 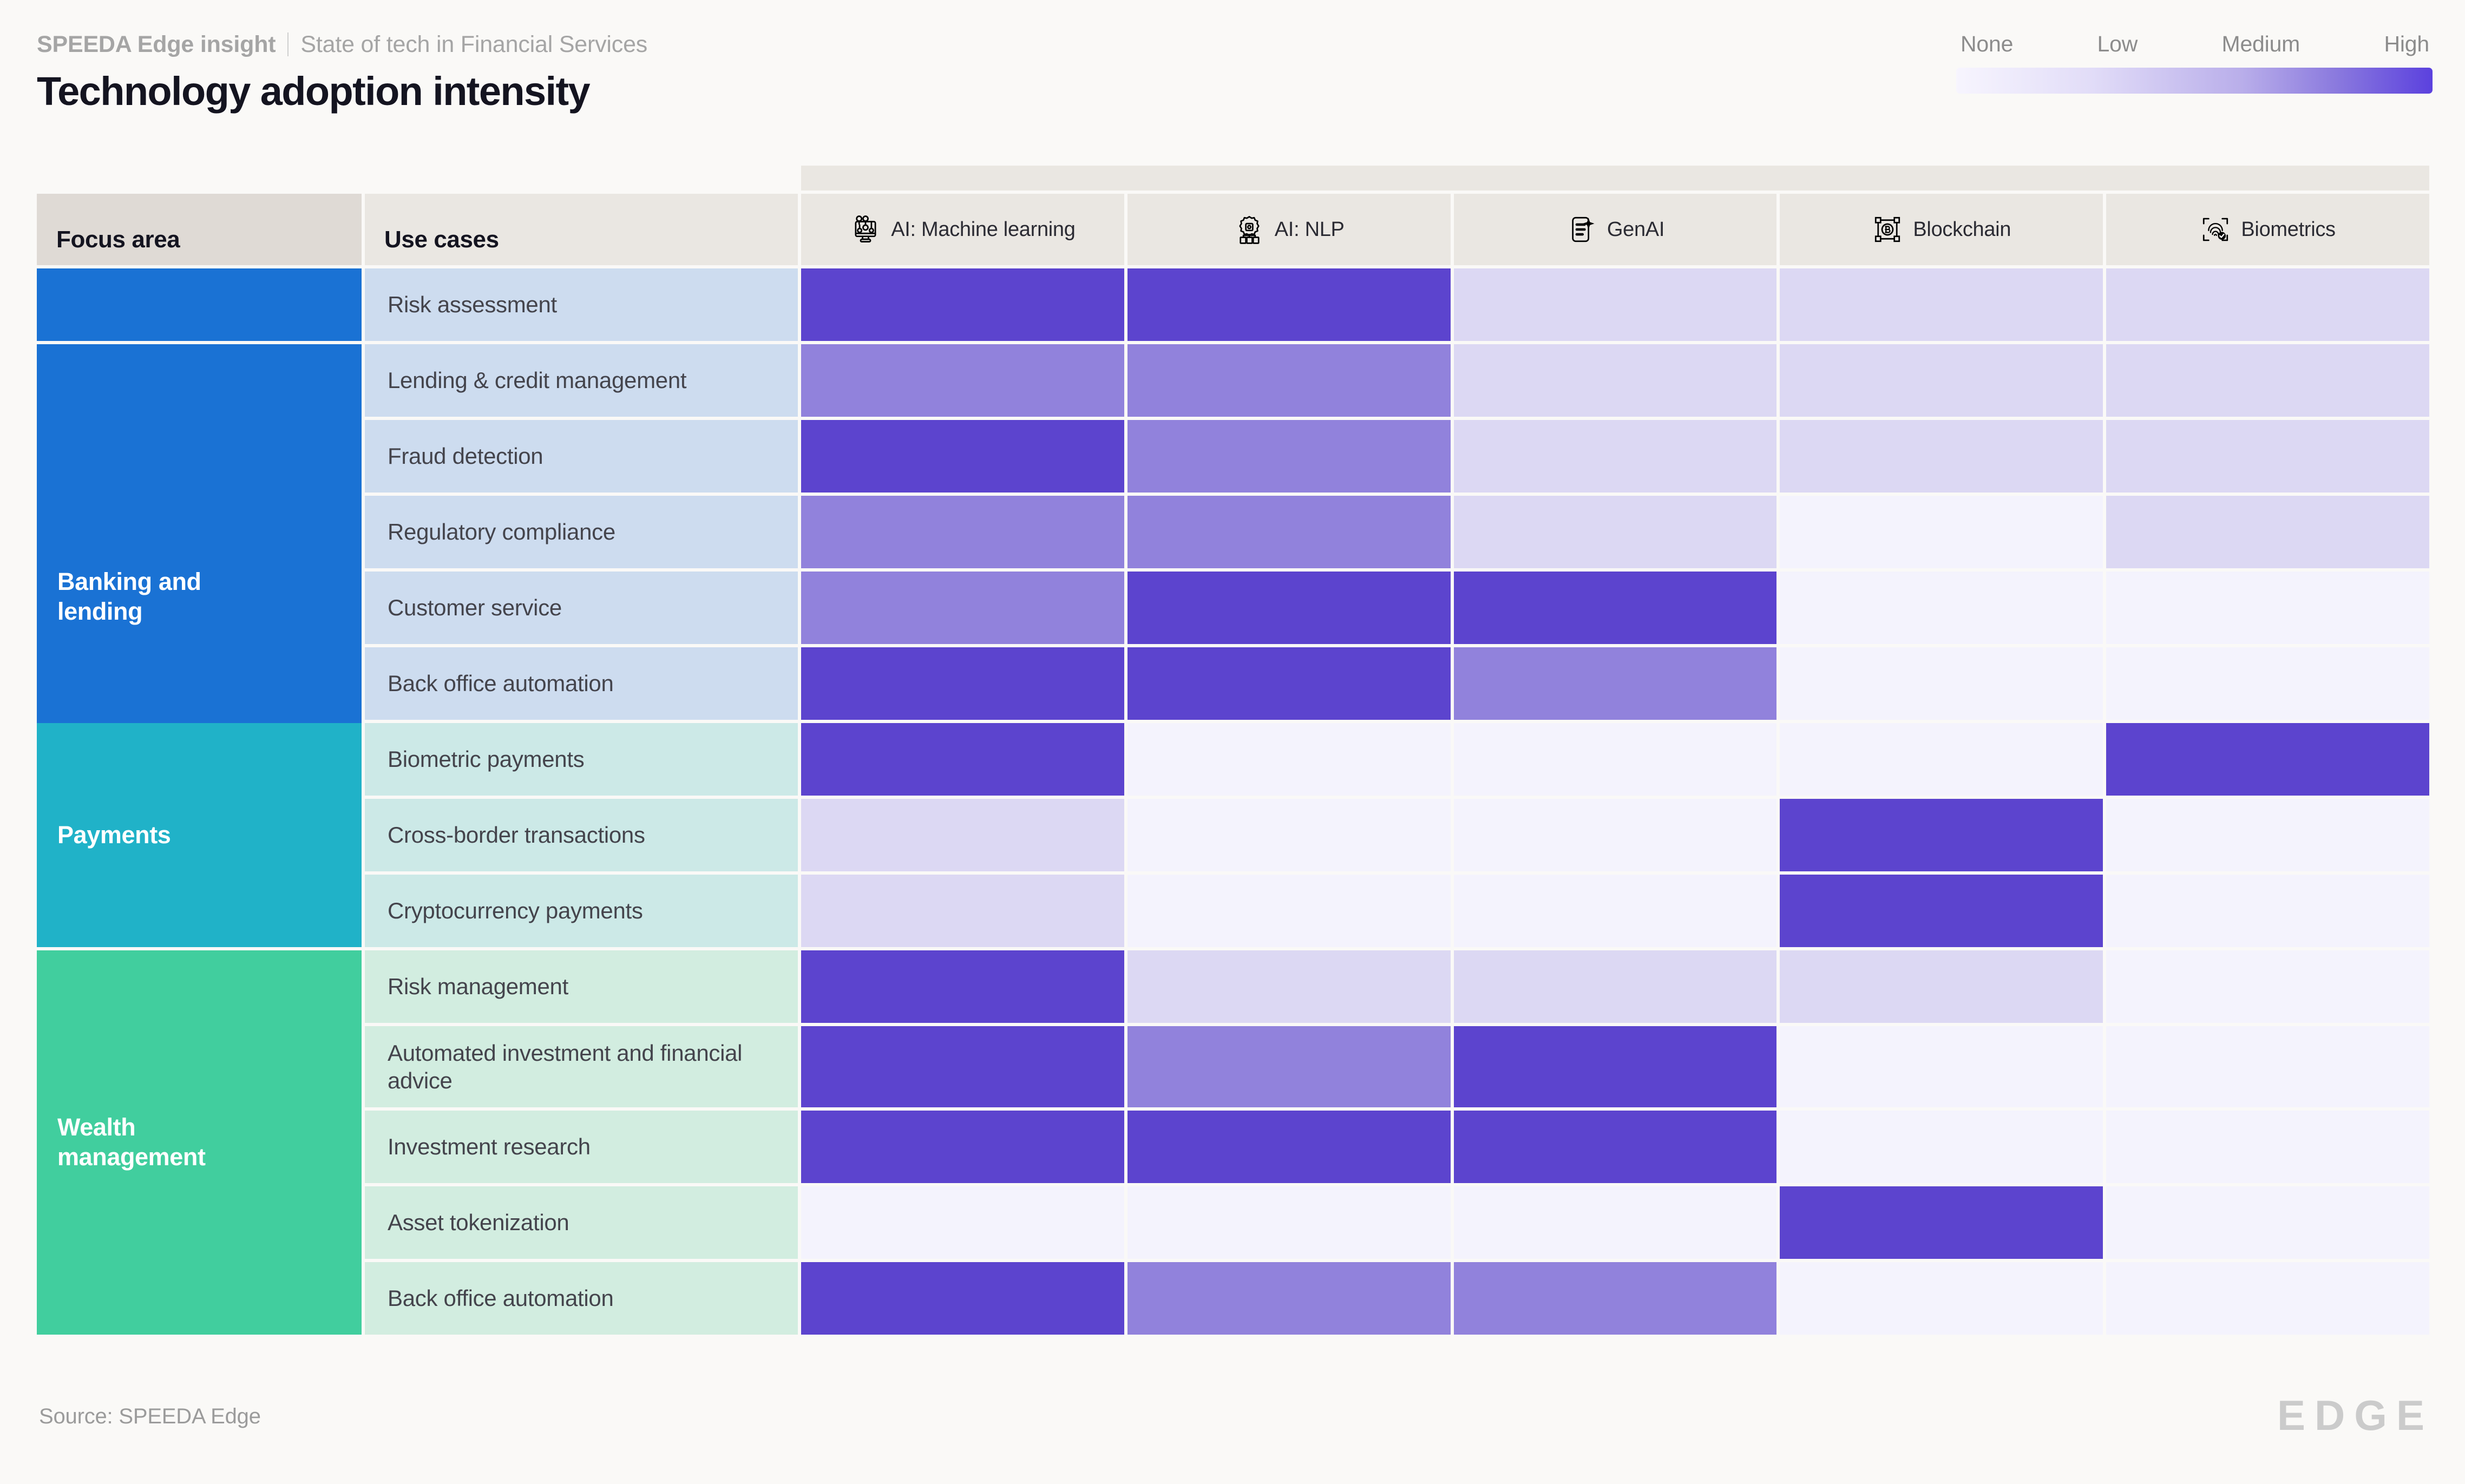 I want to click on column-header-biometrics: Biometrics, so click(x=2267, y=229).